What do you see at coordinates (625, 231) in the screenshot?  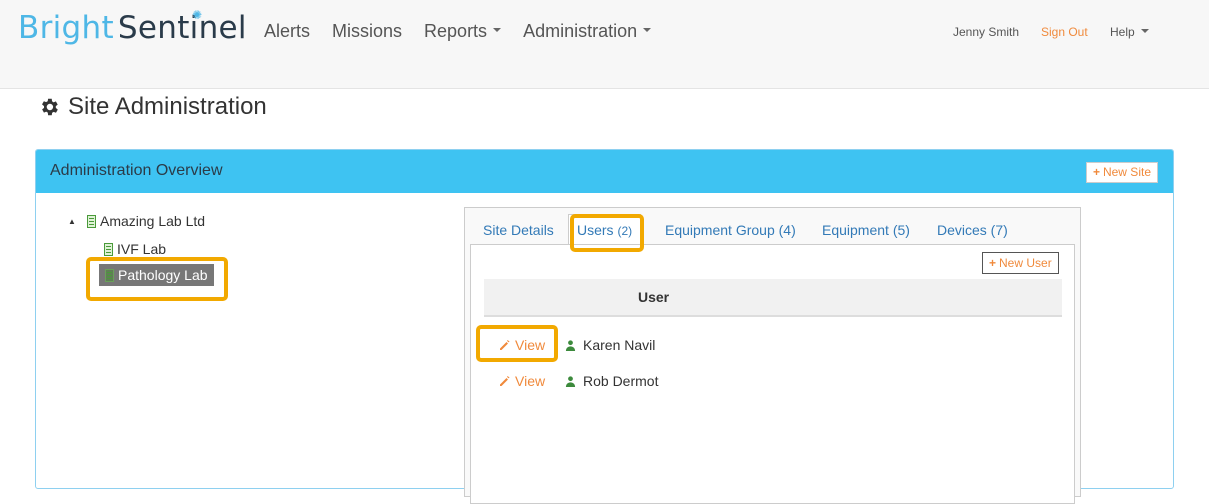 I see `tab-users-count: (2)` at bounding box center [625, 231].